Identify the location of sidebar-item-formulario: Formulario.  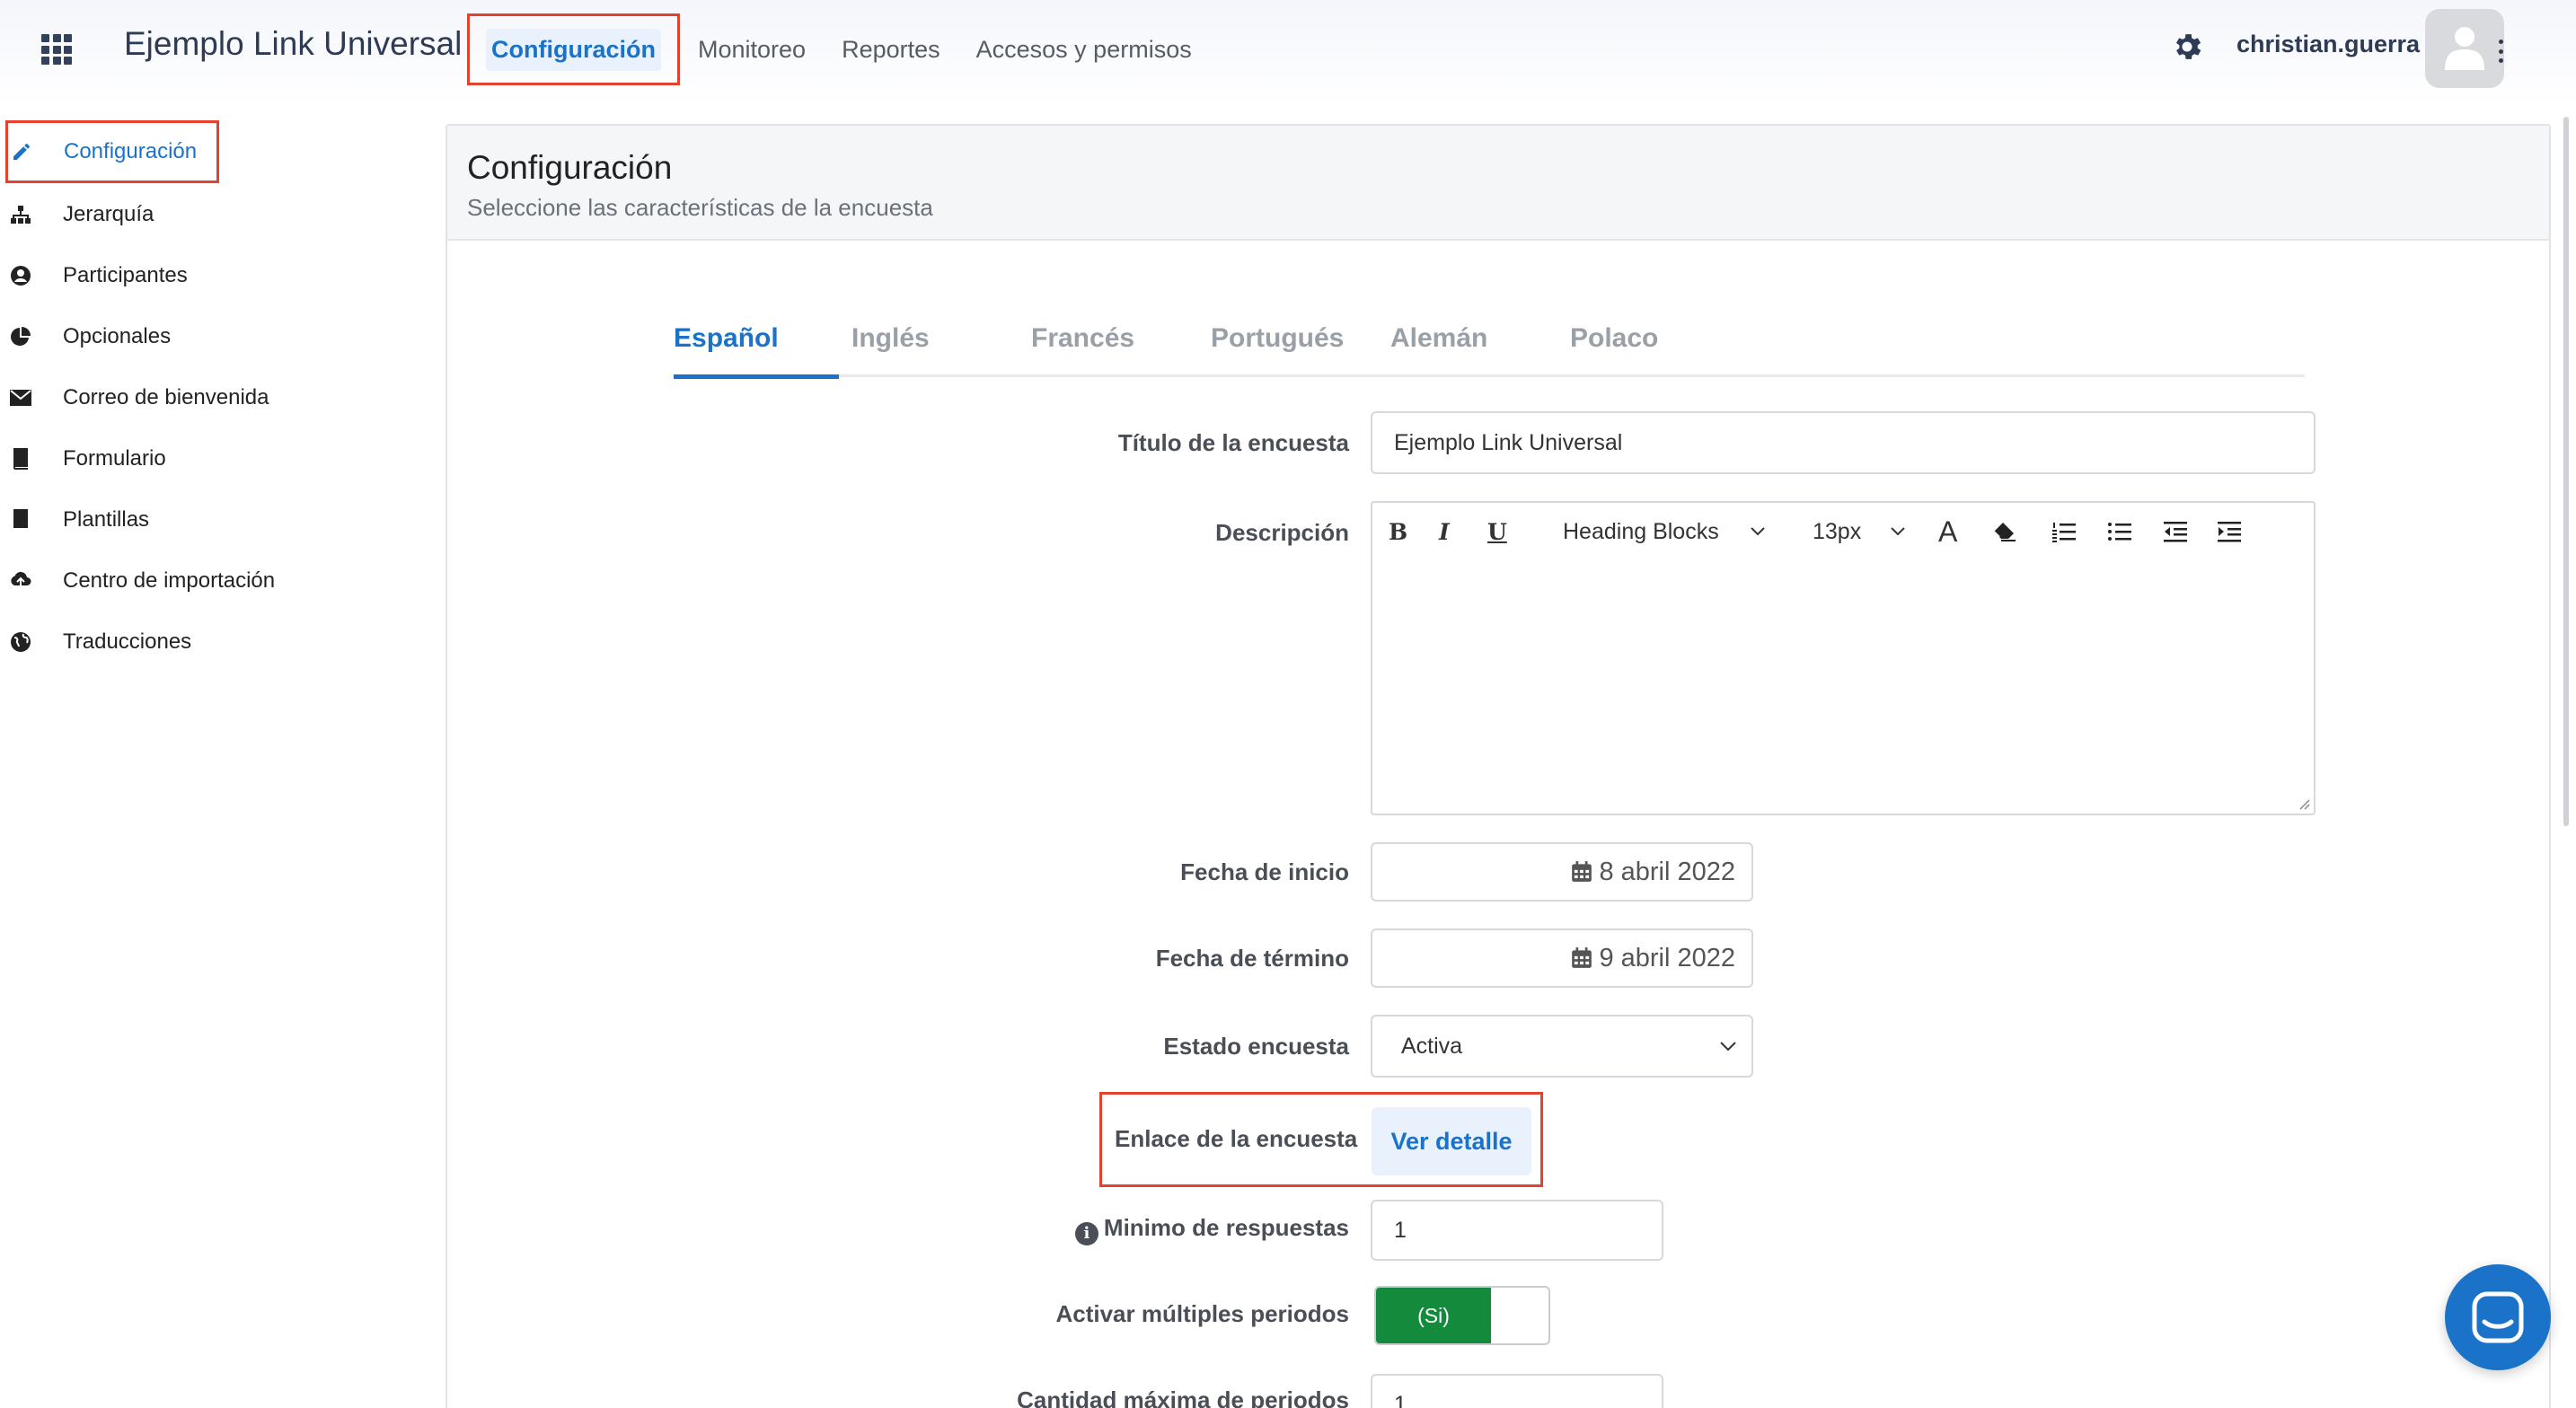
(87, 458).